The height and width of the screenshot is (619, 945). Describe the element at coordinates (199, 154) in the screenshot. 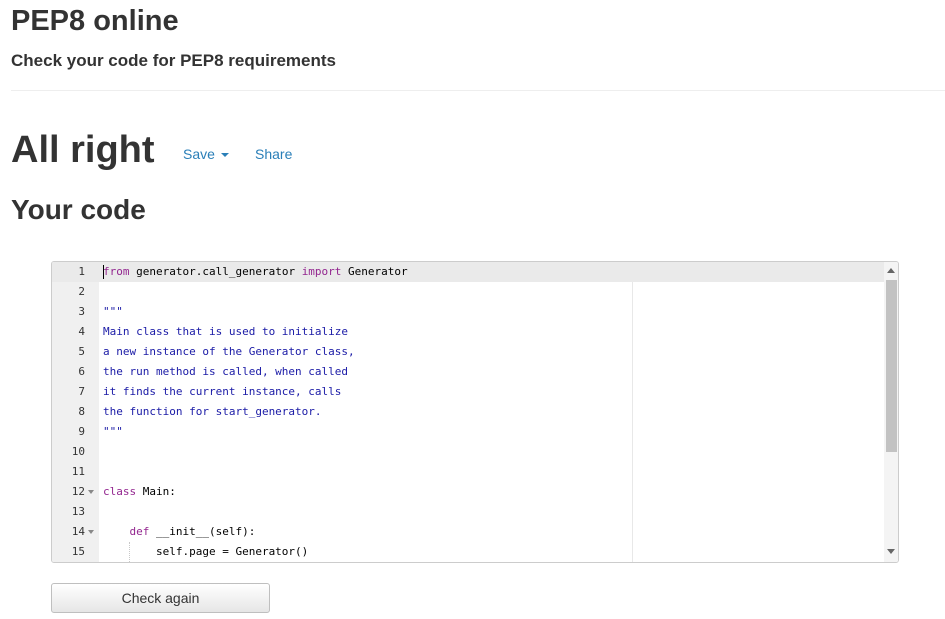

I see `save-label: Save` at that location.